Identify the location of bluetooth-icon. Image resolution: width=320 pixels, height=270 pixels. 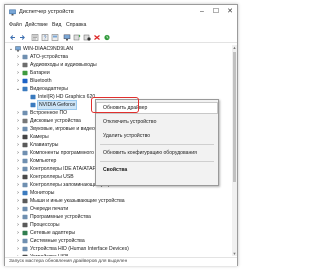
(25, 81).